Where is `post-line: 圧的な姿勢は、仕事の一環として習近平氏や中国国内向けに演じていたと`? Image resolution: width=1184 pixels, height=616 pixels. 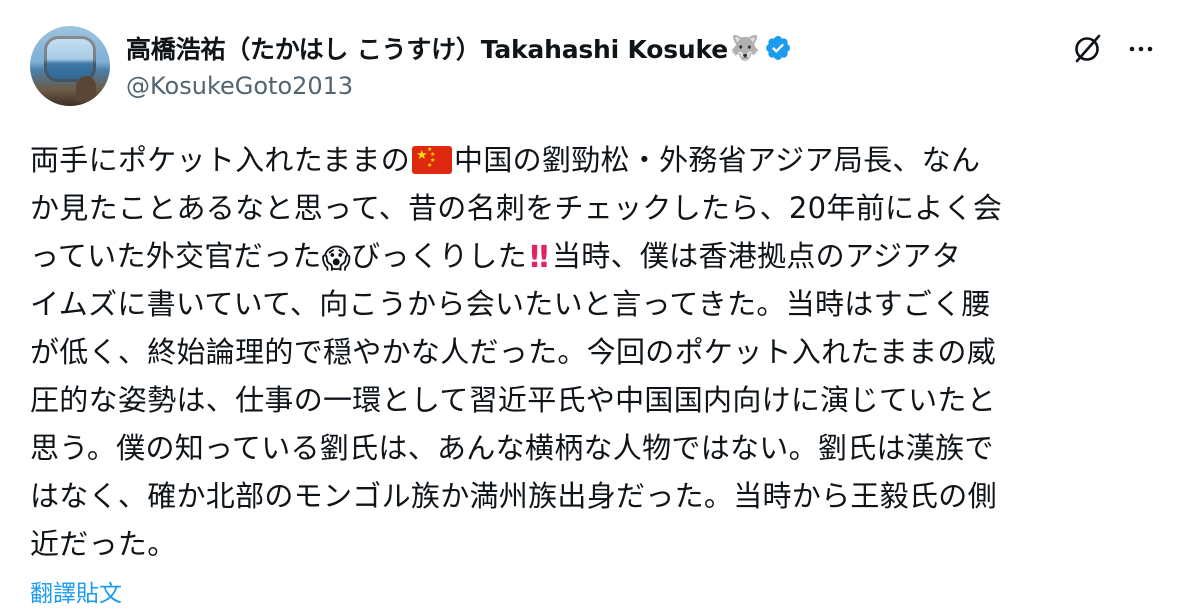
post-line: 圧的な姿勢は、仕事の一環として習近平氏や中国国内向けに演じていたと is located at coordinates (513, 400).